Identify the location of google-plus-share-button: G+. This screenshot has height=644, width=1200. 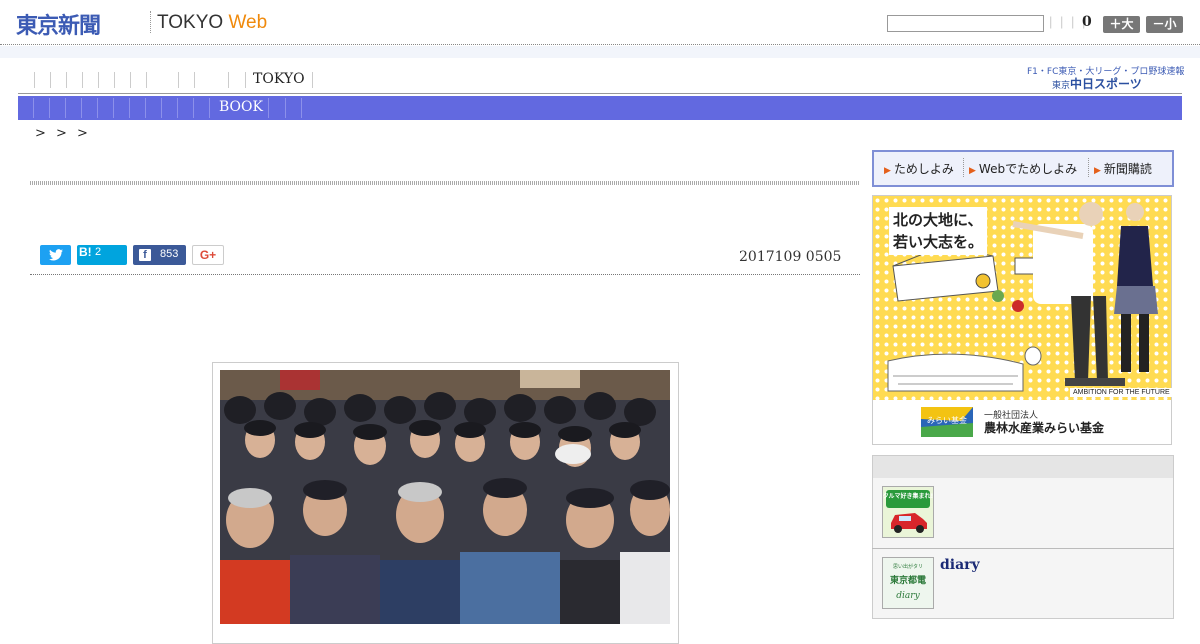
(208, 255).